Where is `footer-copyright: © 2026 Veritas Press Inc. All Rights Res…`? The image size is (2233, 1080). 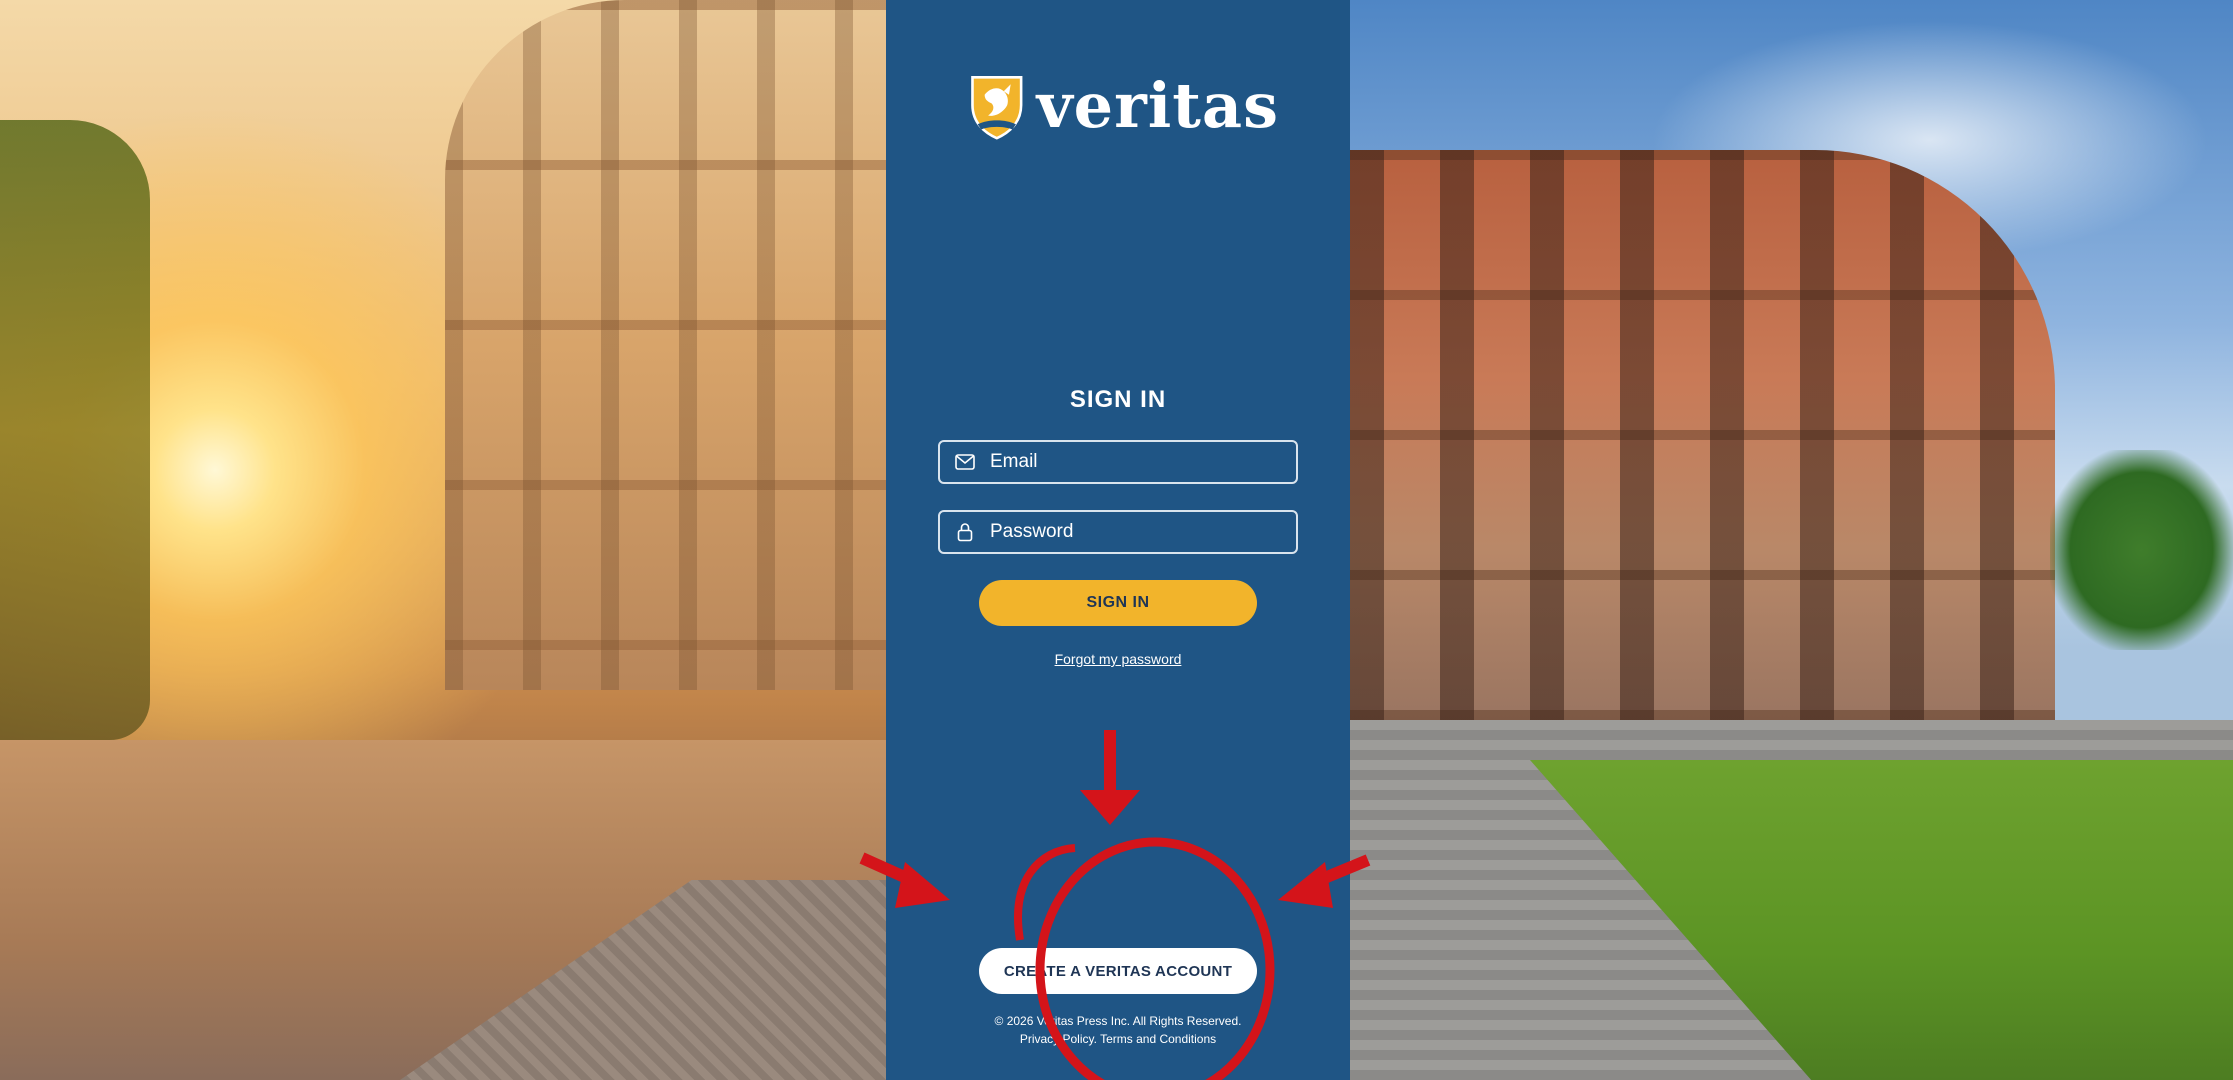 footer-copyright: © 2026 Veritas Press Inc. All Rights Res… is located at coordinates (1118, 1021).